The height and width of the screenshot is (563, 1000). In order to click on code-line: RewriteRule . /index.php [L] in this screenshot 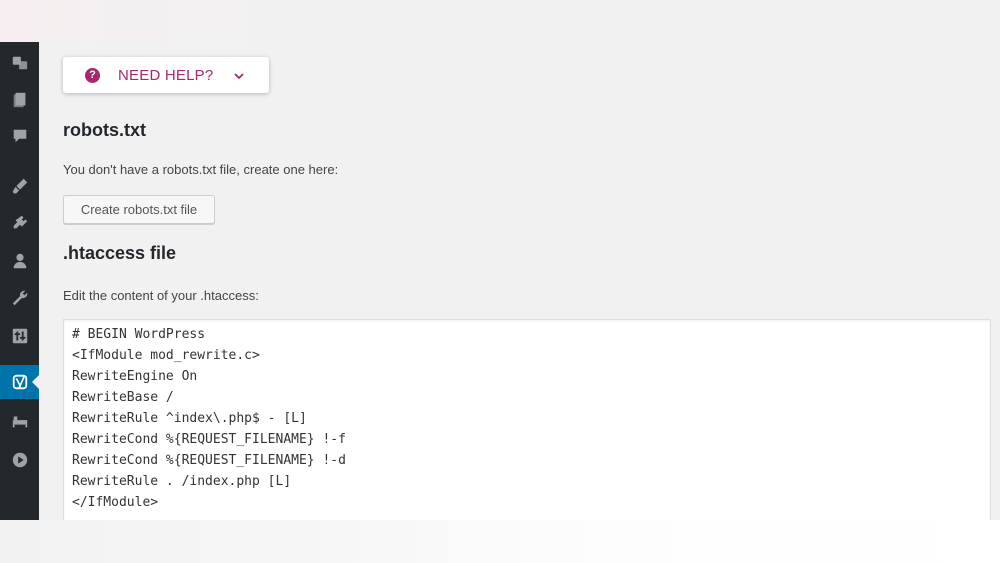, I will do `click(182, 481)`.